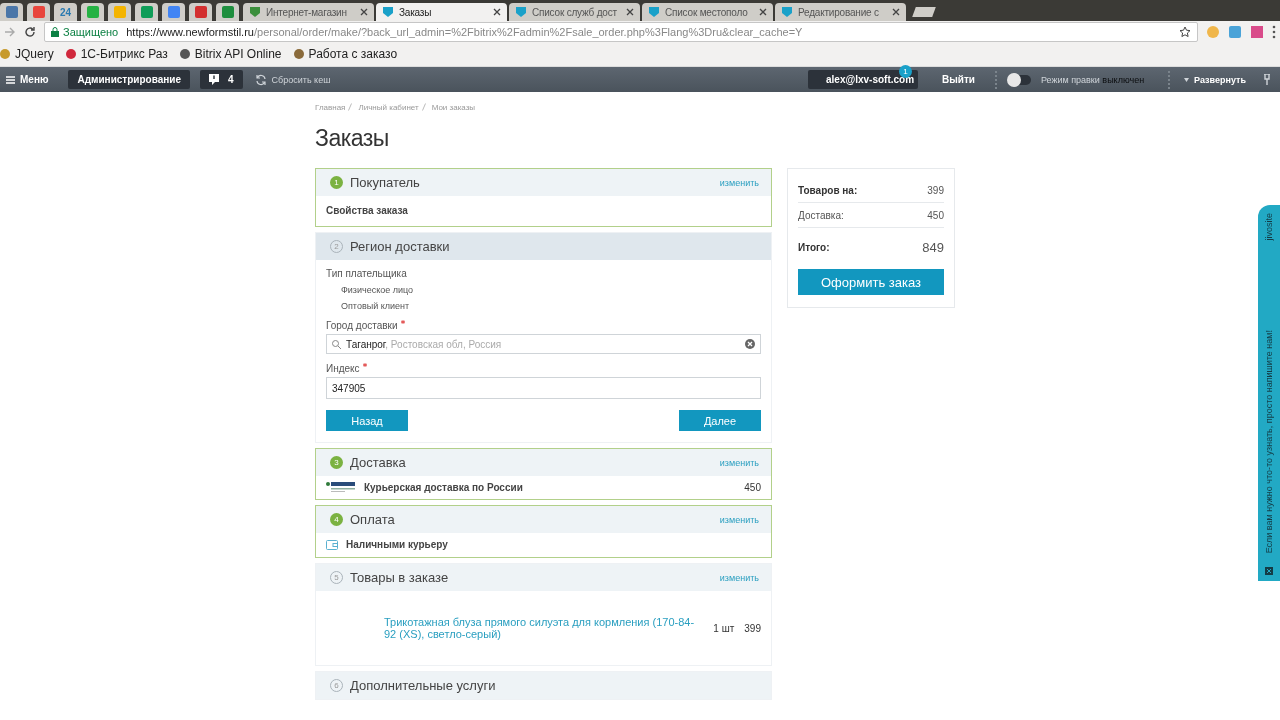 The width and height of the screenshot is (1280, 720). I want to click on courier-logo-icon, so click(341, 487).